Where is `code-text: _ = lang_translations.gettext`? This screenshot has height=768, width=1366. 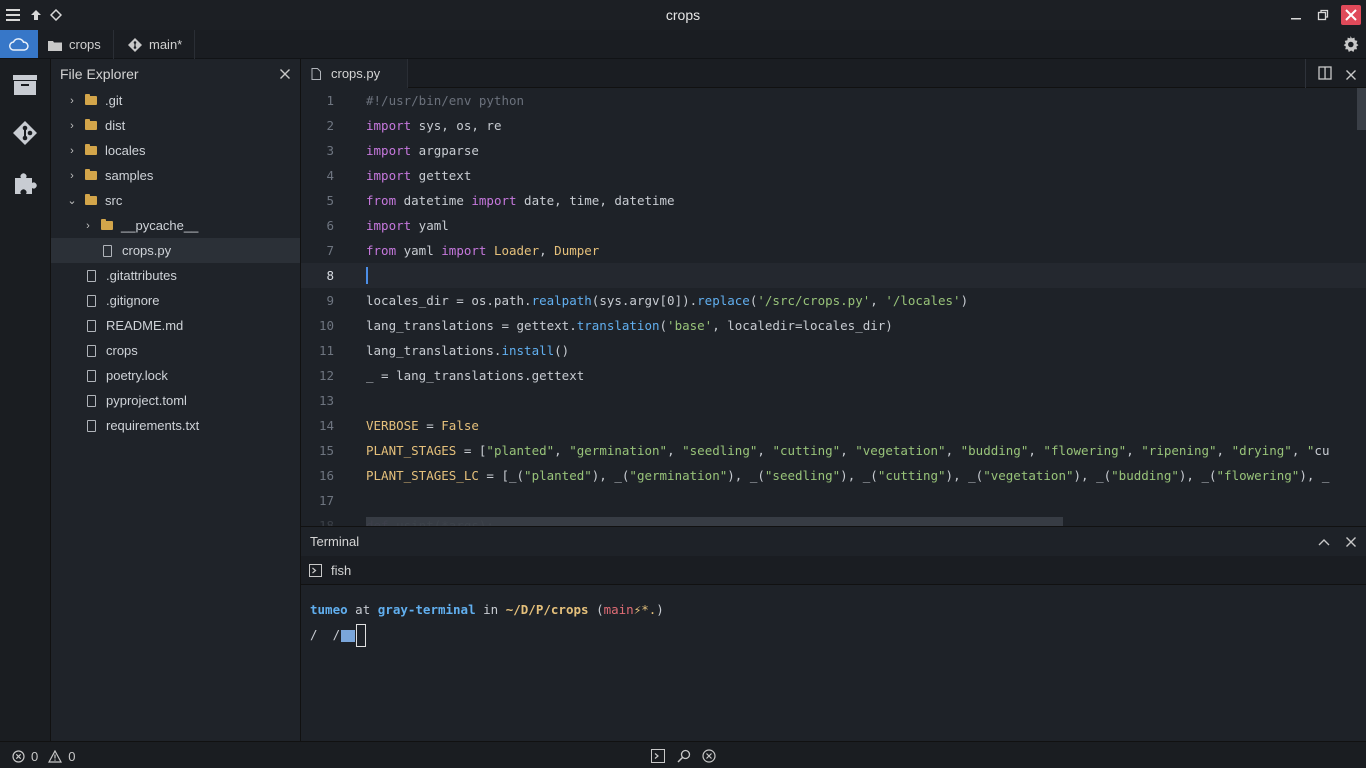 code-text: _ = lang_translations.gettext is located at coordinates (475, 375).